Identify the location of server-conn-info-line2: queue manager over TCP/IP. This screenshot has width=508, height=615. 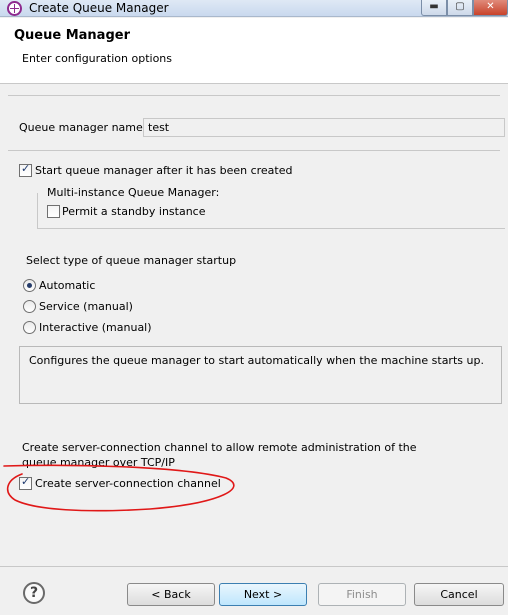
(98, 462).